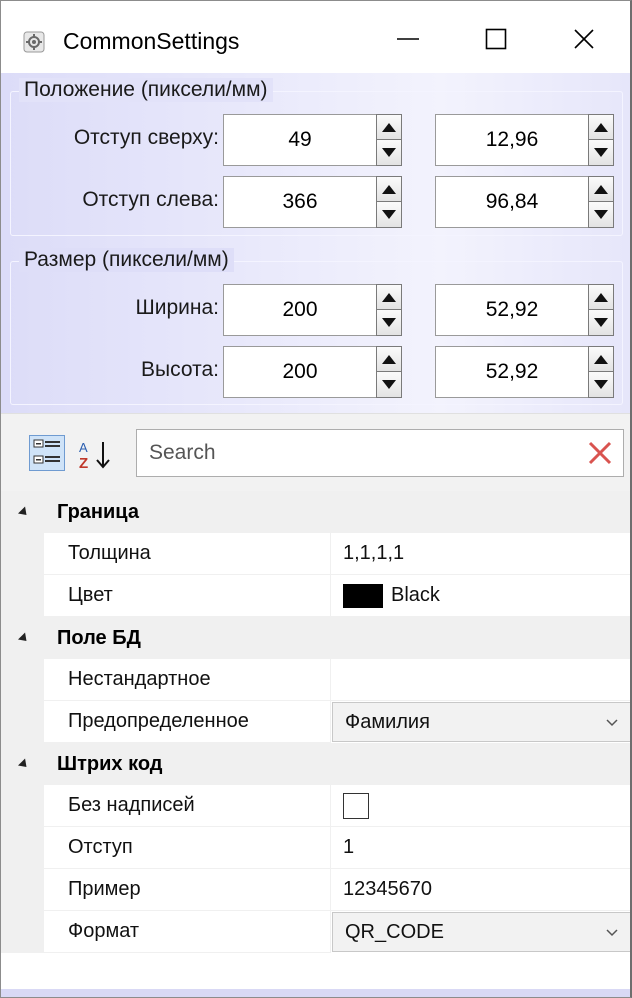 Image resolution: width=632 pixels, height=998 pixels. Describe the element at coordinates (600, 453) in the screenshot. I see `clear-search-icon` at that location.